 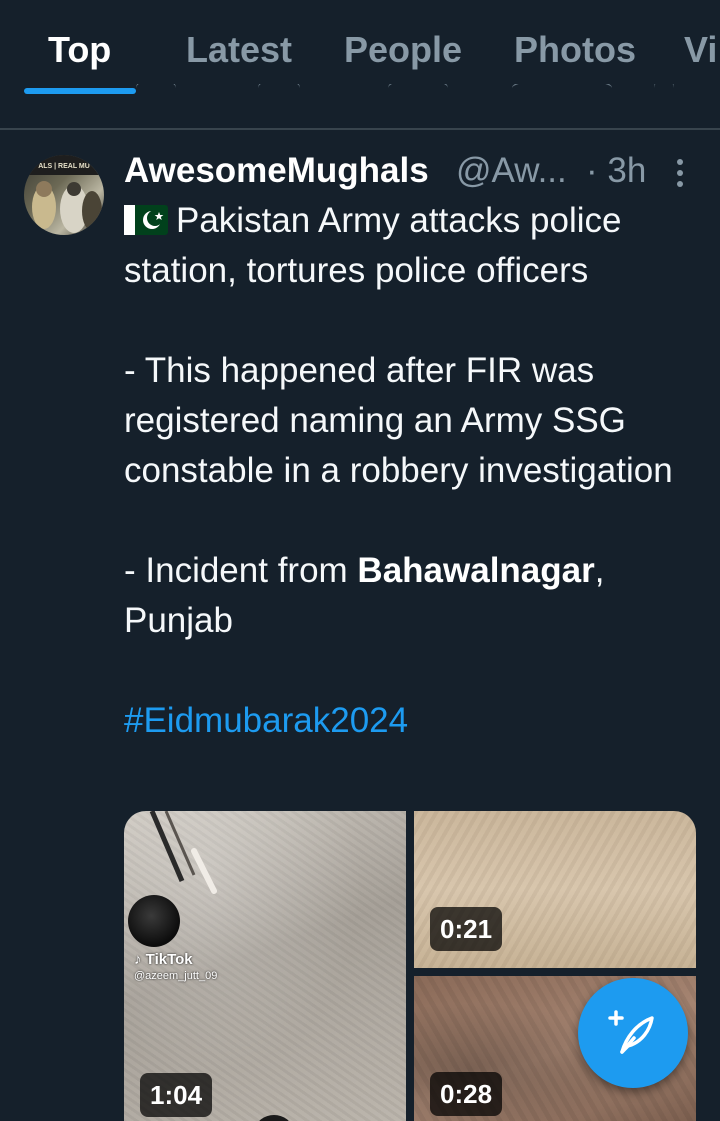 I want to click on more-options-icon, so click(x=680, y=173).